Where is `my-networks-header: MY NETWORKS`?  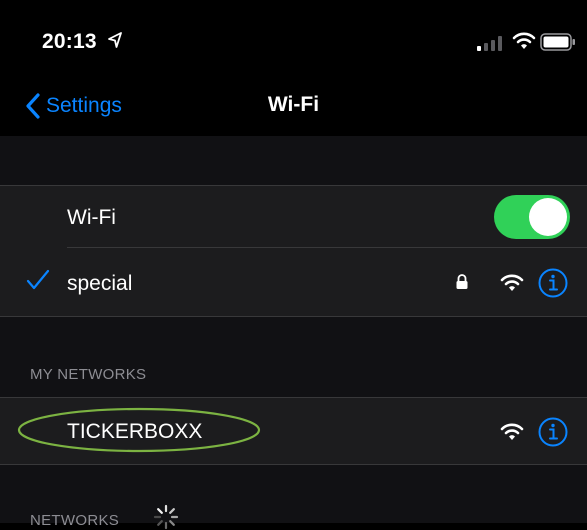 my-networks-header: MY NETWORKS is located at coordinates (88, 374).